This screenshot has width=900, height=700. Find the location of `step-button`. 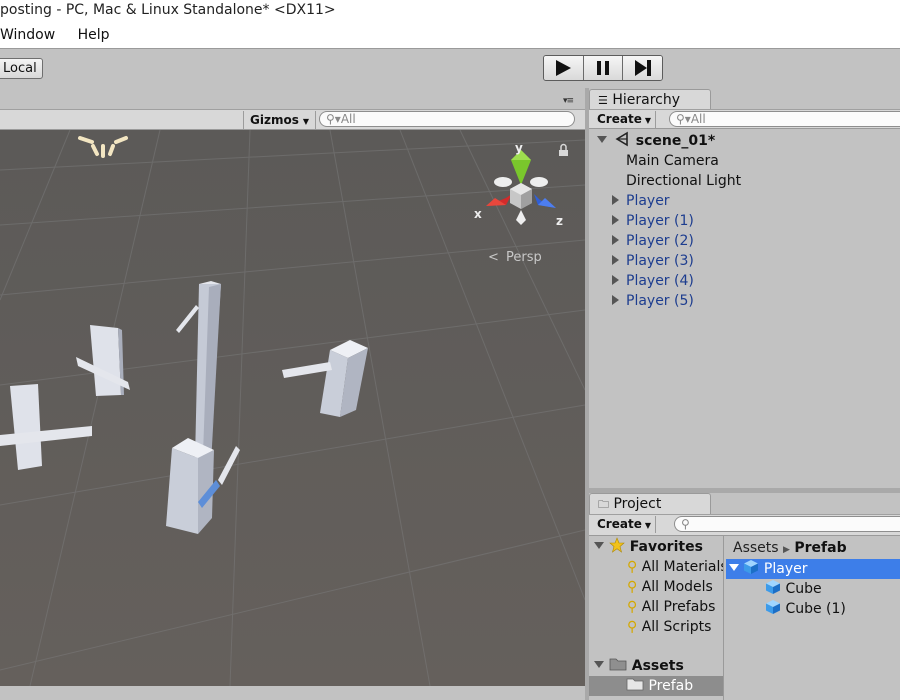

step-button is located at coordinates (642, 68).